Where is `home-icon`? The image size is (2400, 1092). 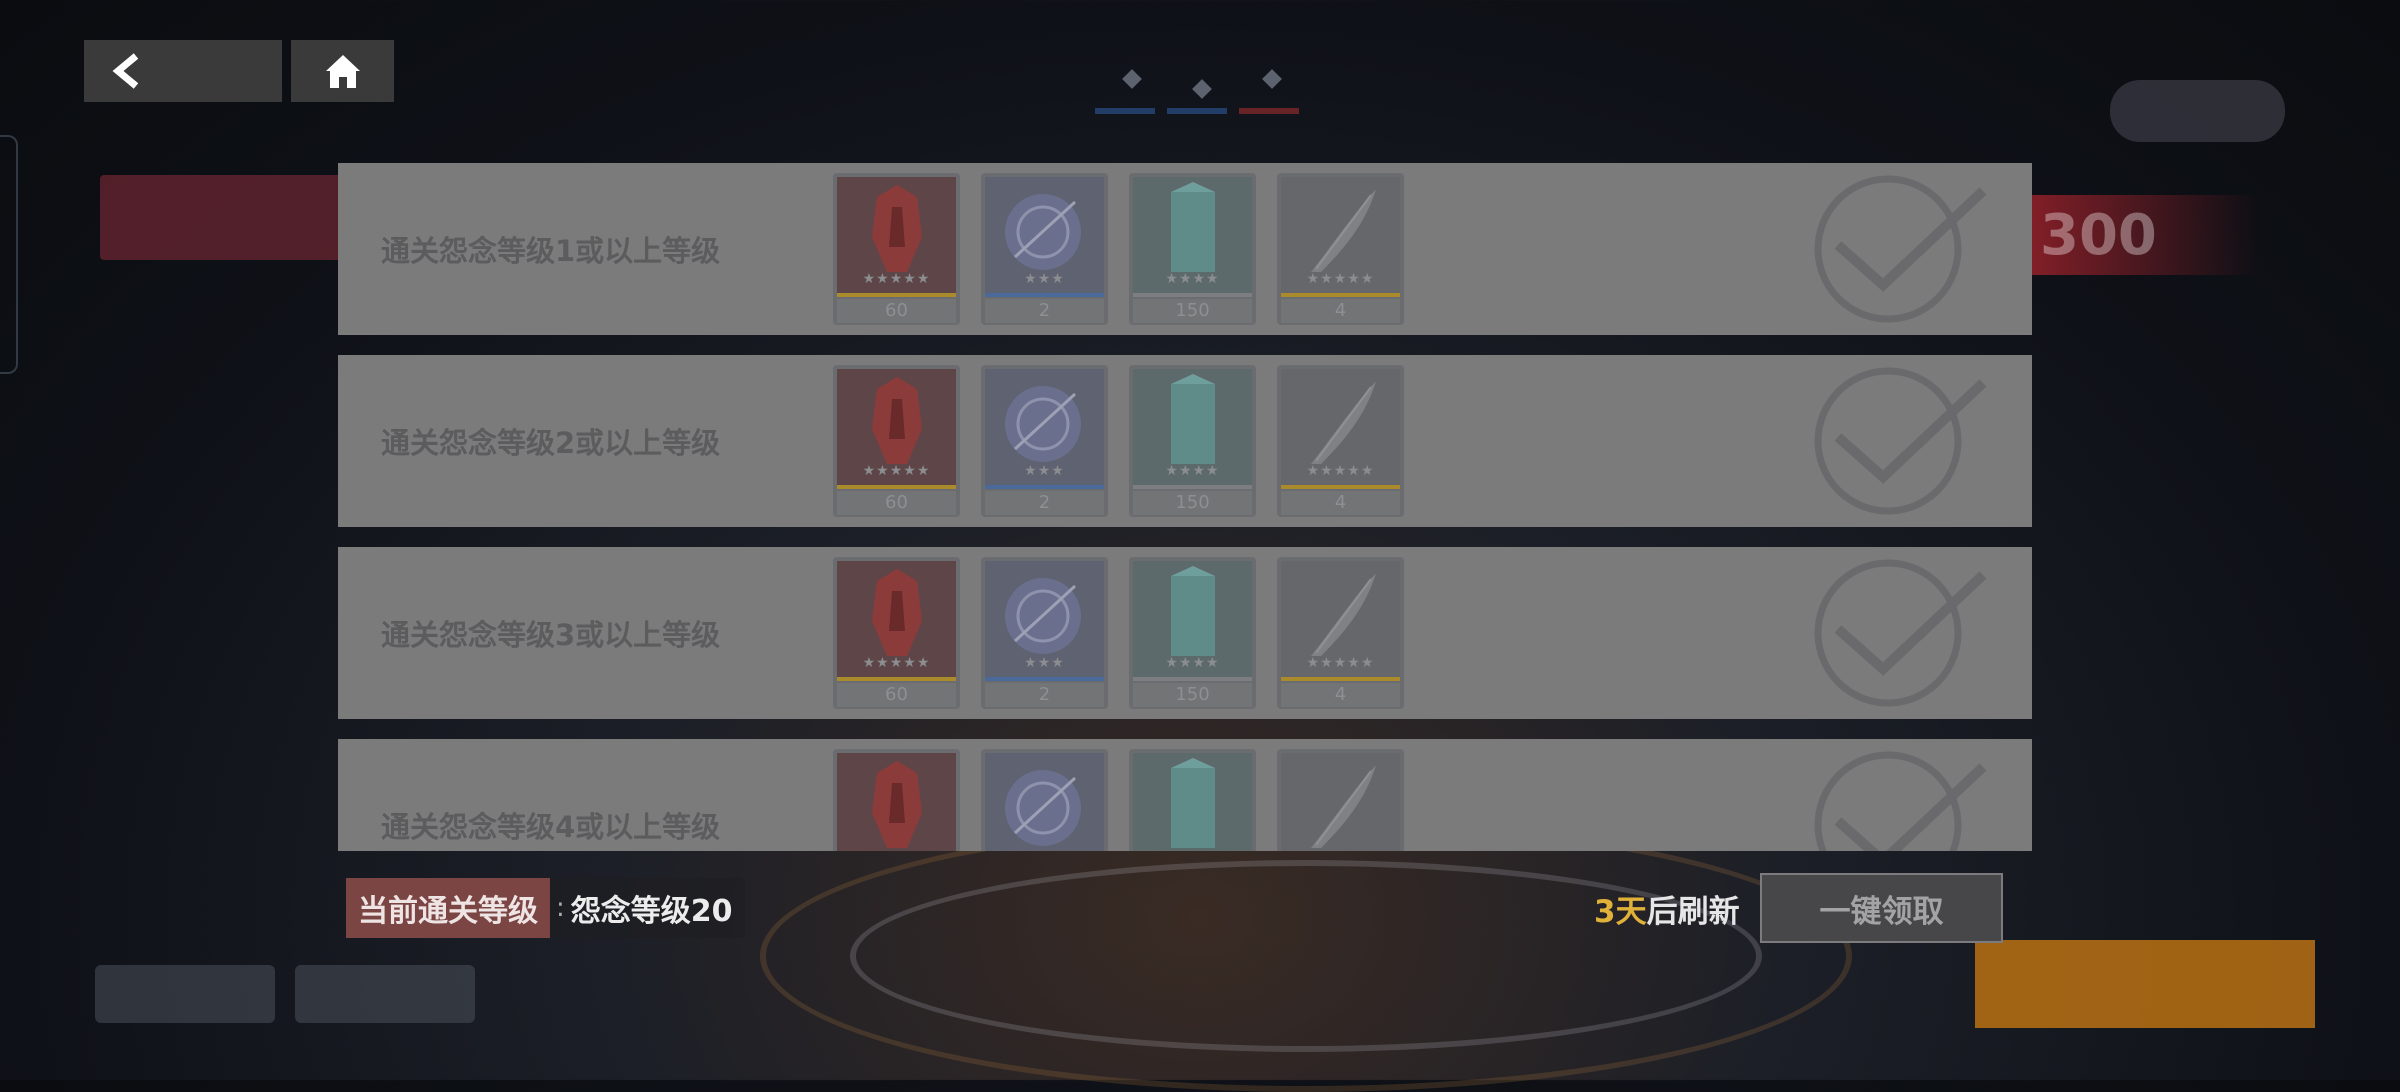
home-icon is located at coordinates (342, 71).